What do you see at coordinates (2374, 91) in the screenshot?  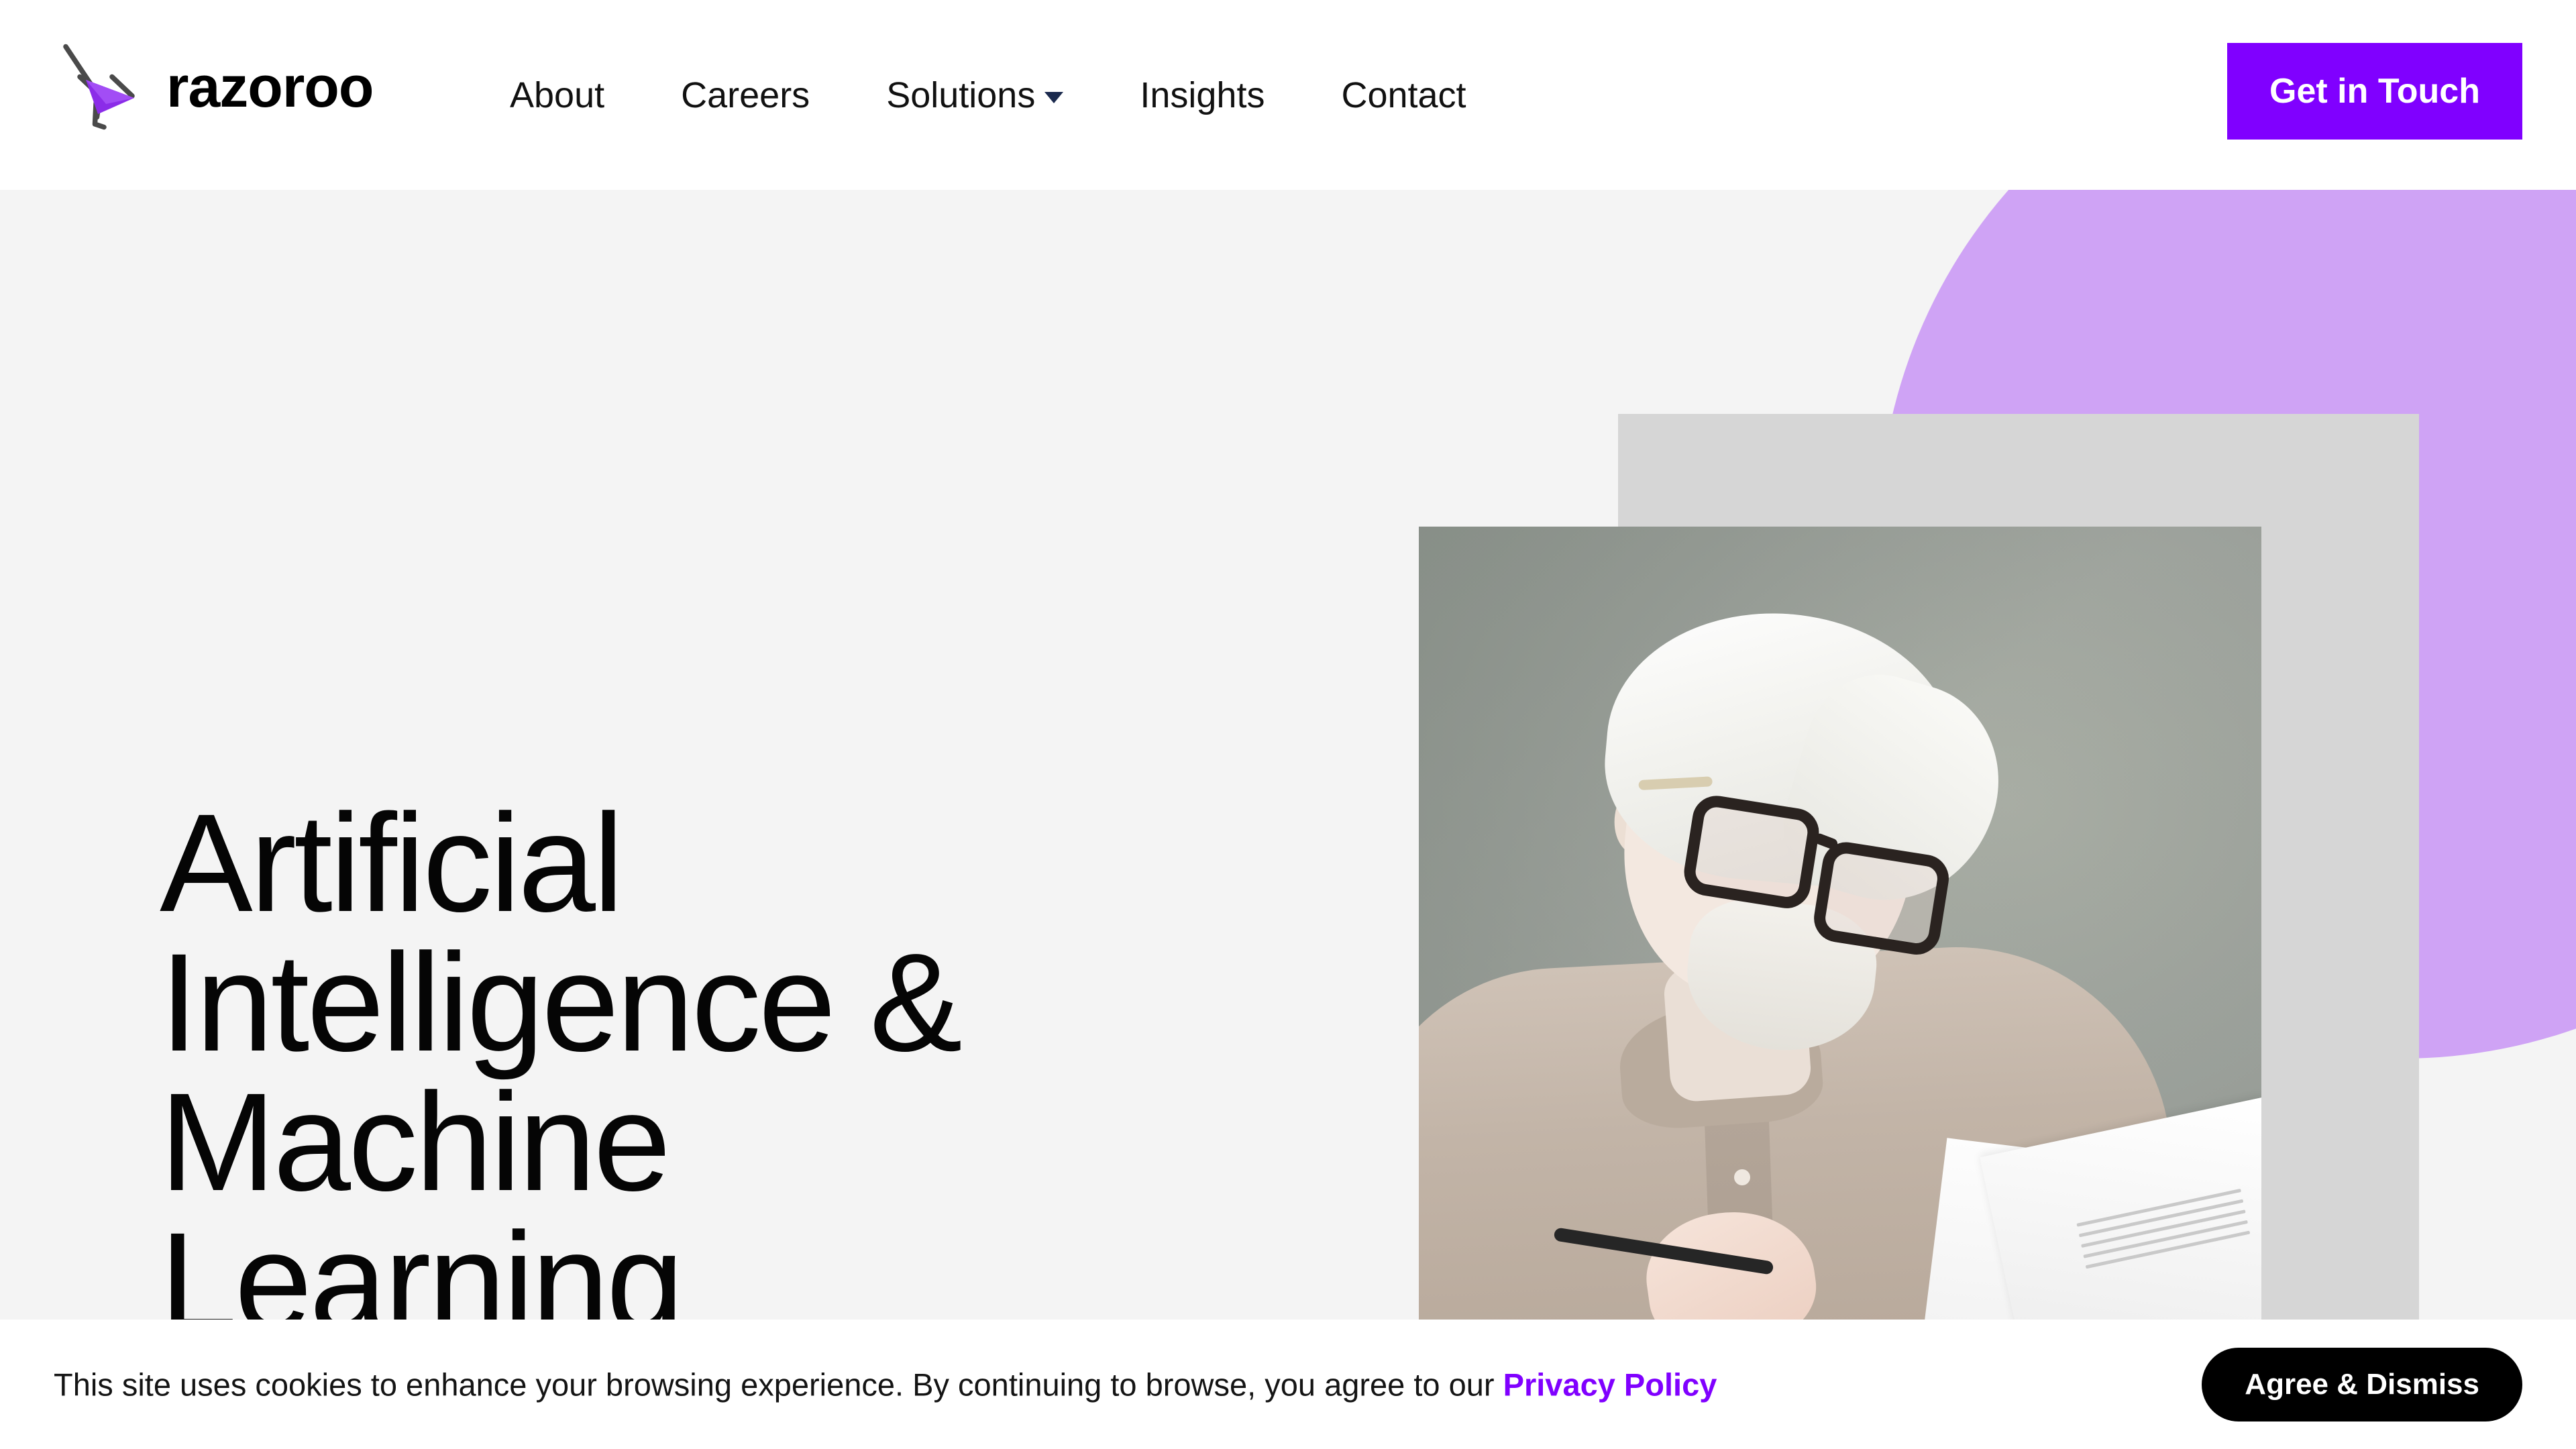 I see `get-in-touch-button: Get in Touch` at bounding box center [2374, 91].